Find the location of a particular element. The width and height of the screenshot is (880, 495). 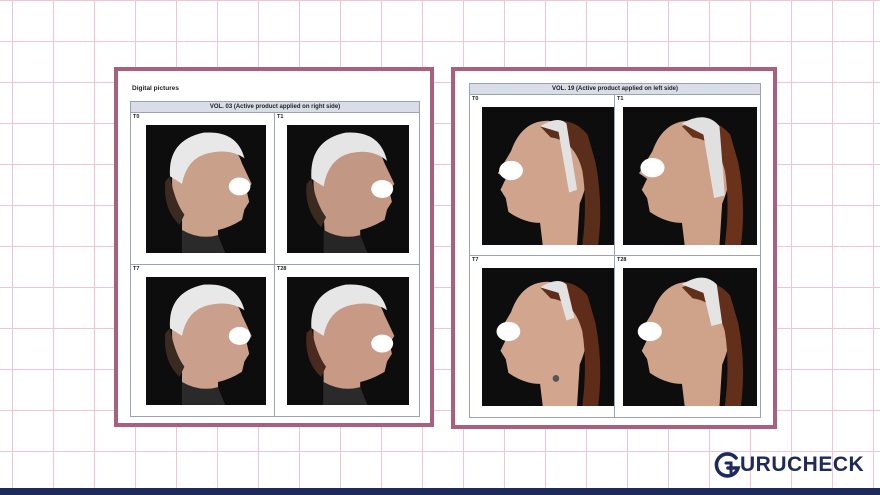

logo-mark-icon is located at coordinates (727, 465).